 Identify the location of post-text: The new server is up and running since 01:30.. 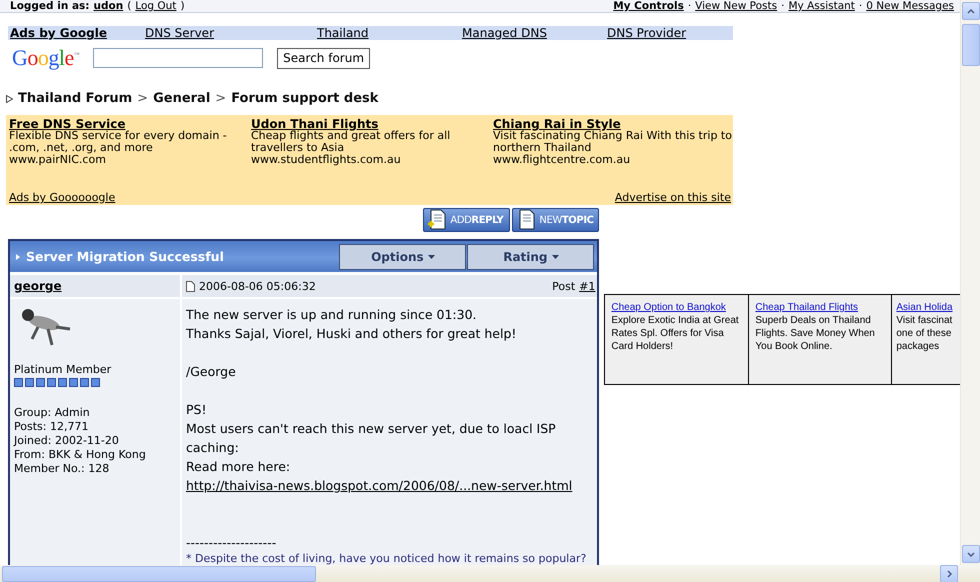
(332, 315).